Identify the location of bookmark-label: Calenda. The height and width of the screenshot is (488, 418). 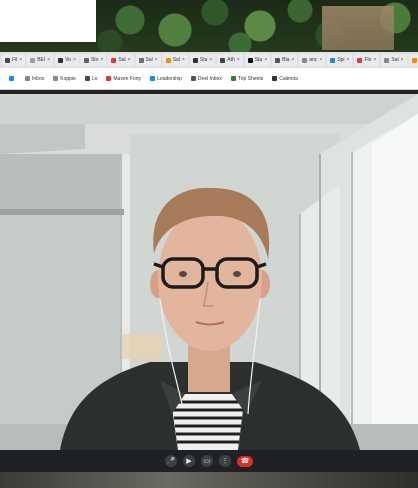
(288, 78).